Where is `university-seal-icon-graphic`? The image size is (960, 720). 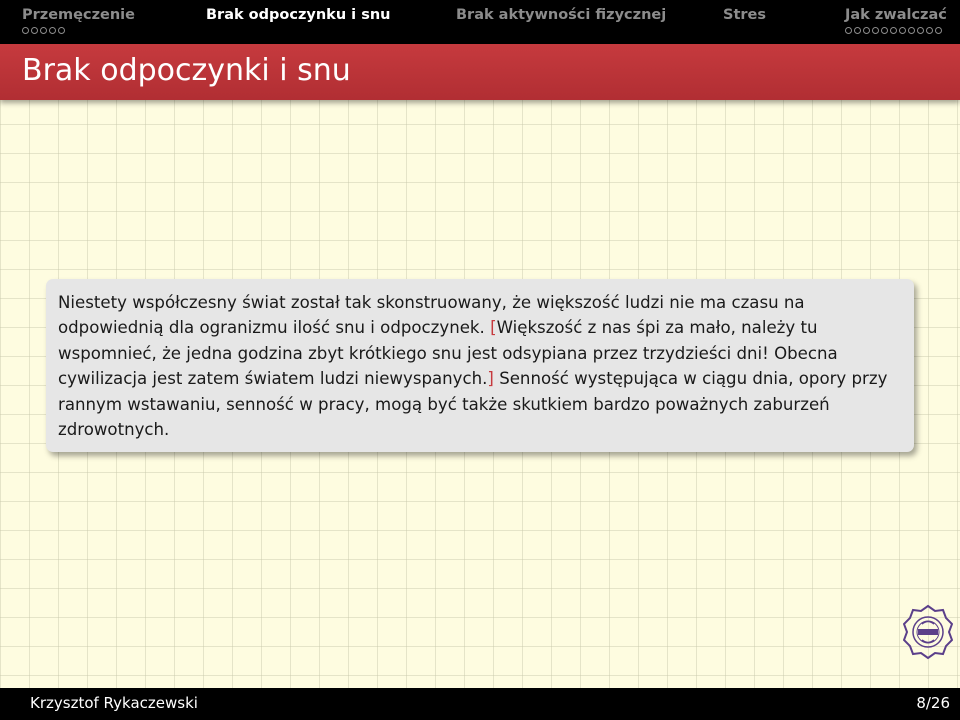
university-seal-icon-graphic is located at coordinates (928, 632).